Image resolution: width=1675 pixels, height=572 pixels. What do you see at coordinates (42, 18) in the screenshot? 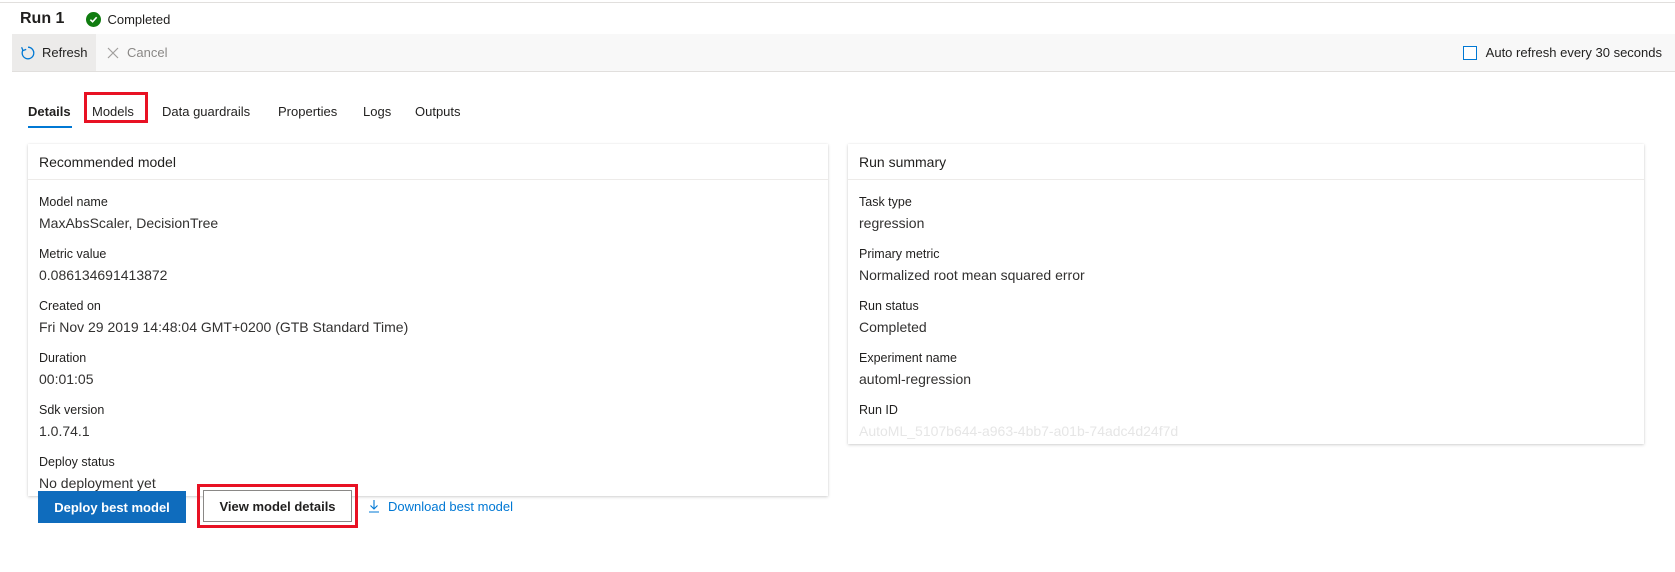
I see `page-title: Run 1` at bounding box center [42, 18].